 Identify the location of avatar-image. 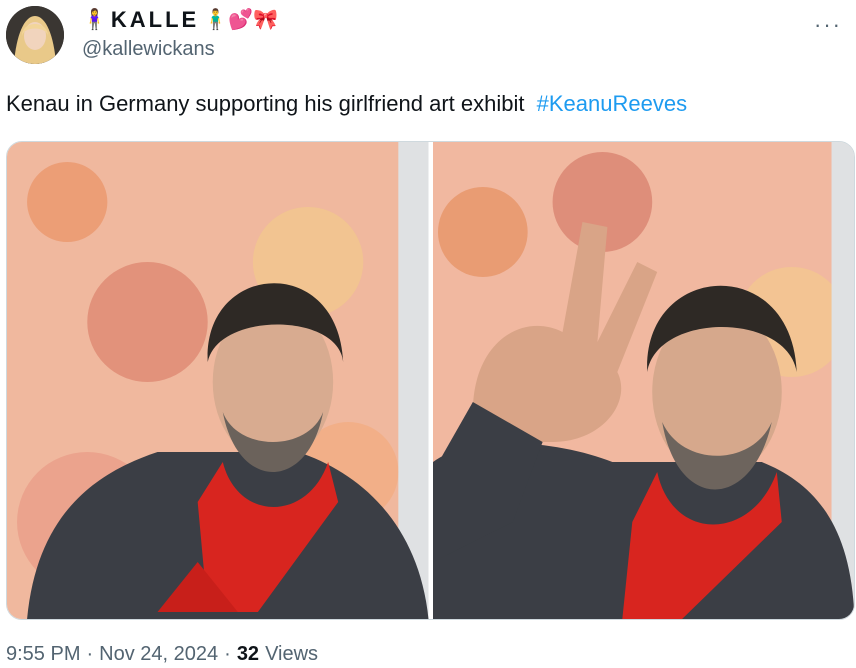
(35, 35).